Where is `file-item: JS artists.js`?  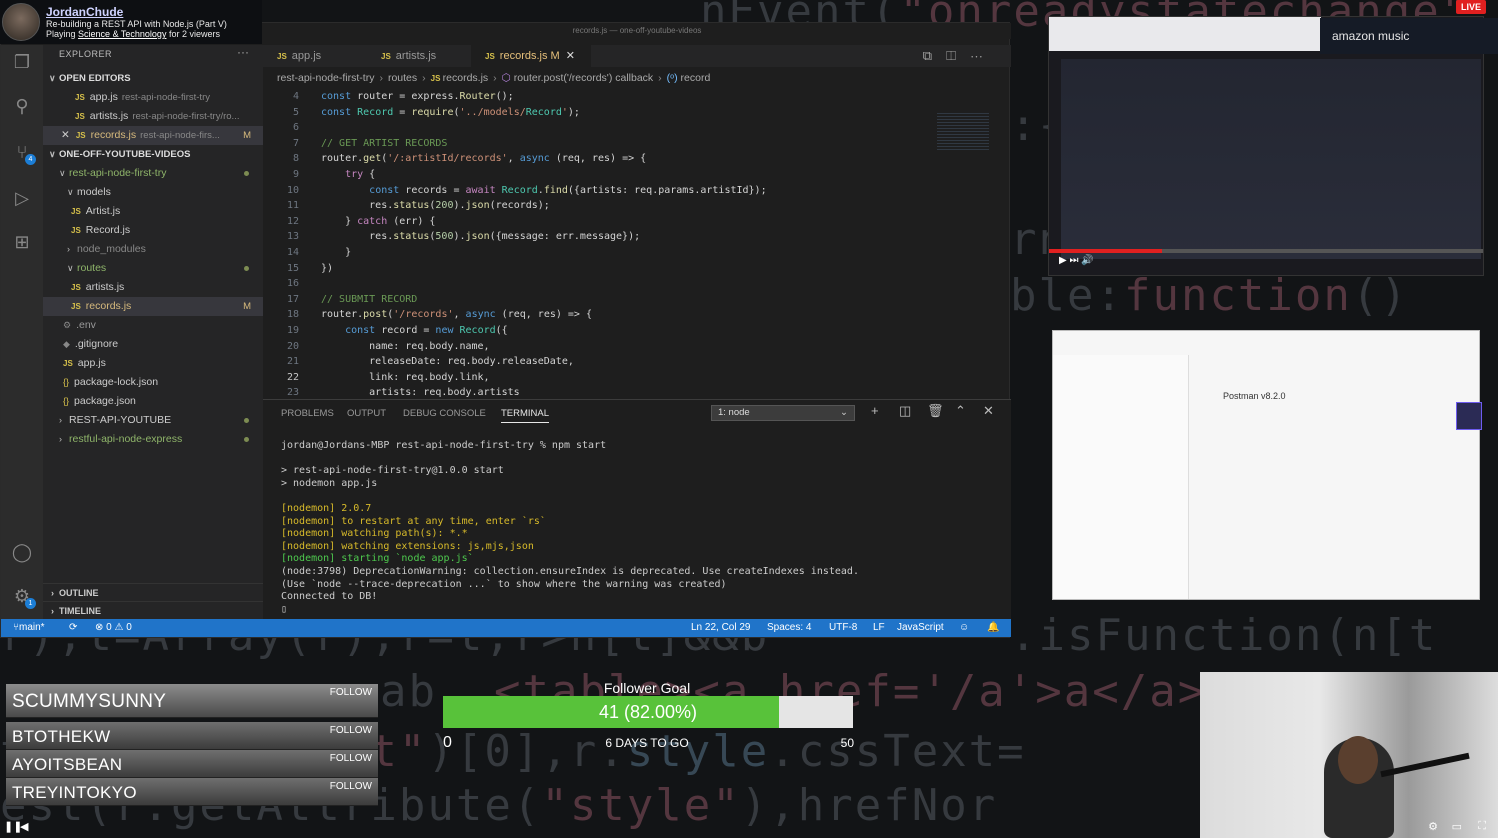
file-item: JS artists.js is located at coordinates (153, 287).